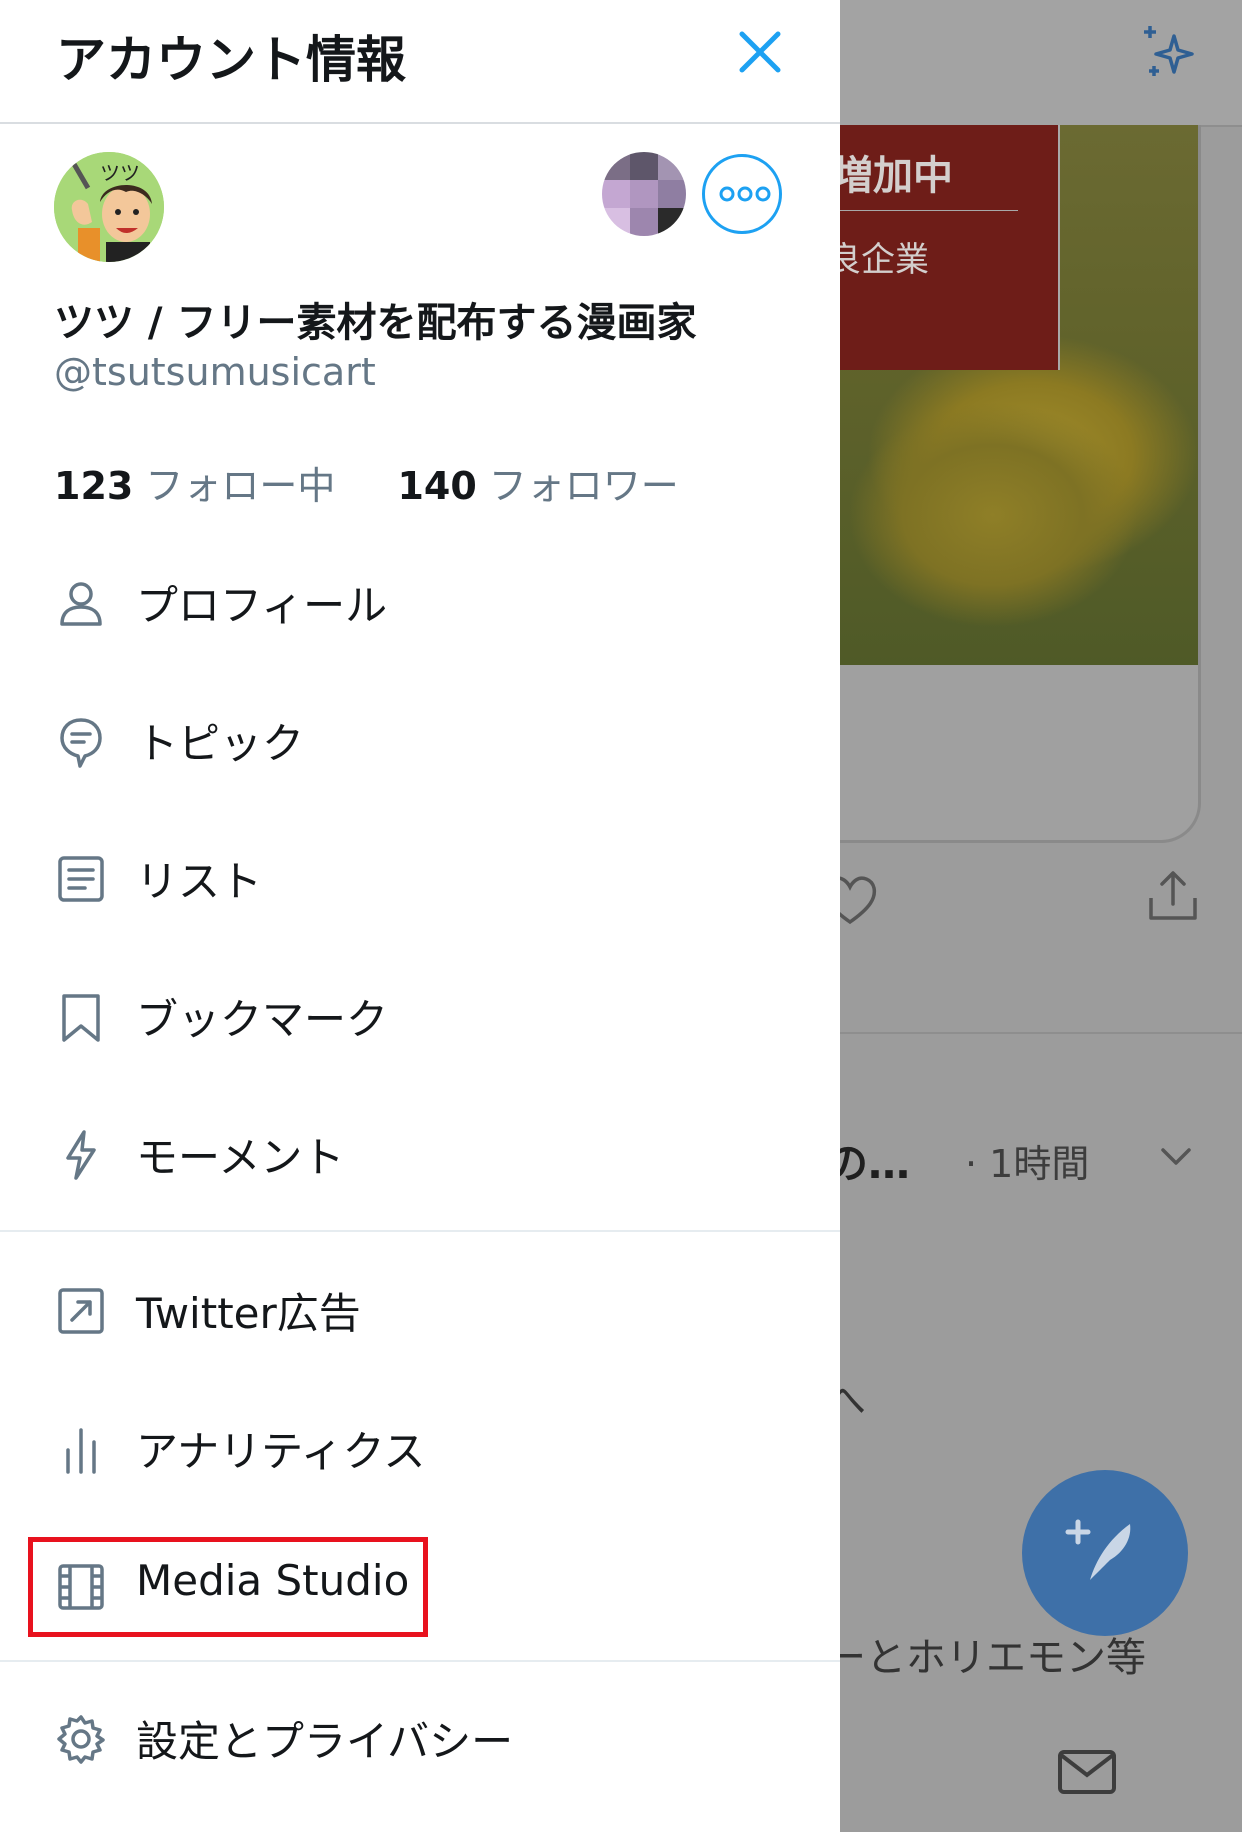 Image resolution: width=1242 pixels, height=1832 pixels. What do you see at coordinates (760, 52) in the screenshot?
I see `close-icon` at bounding box center [760, 52].